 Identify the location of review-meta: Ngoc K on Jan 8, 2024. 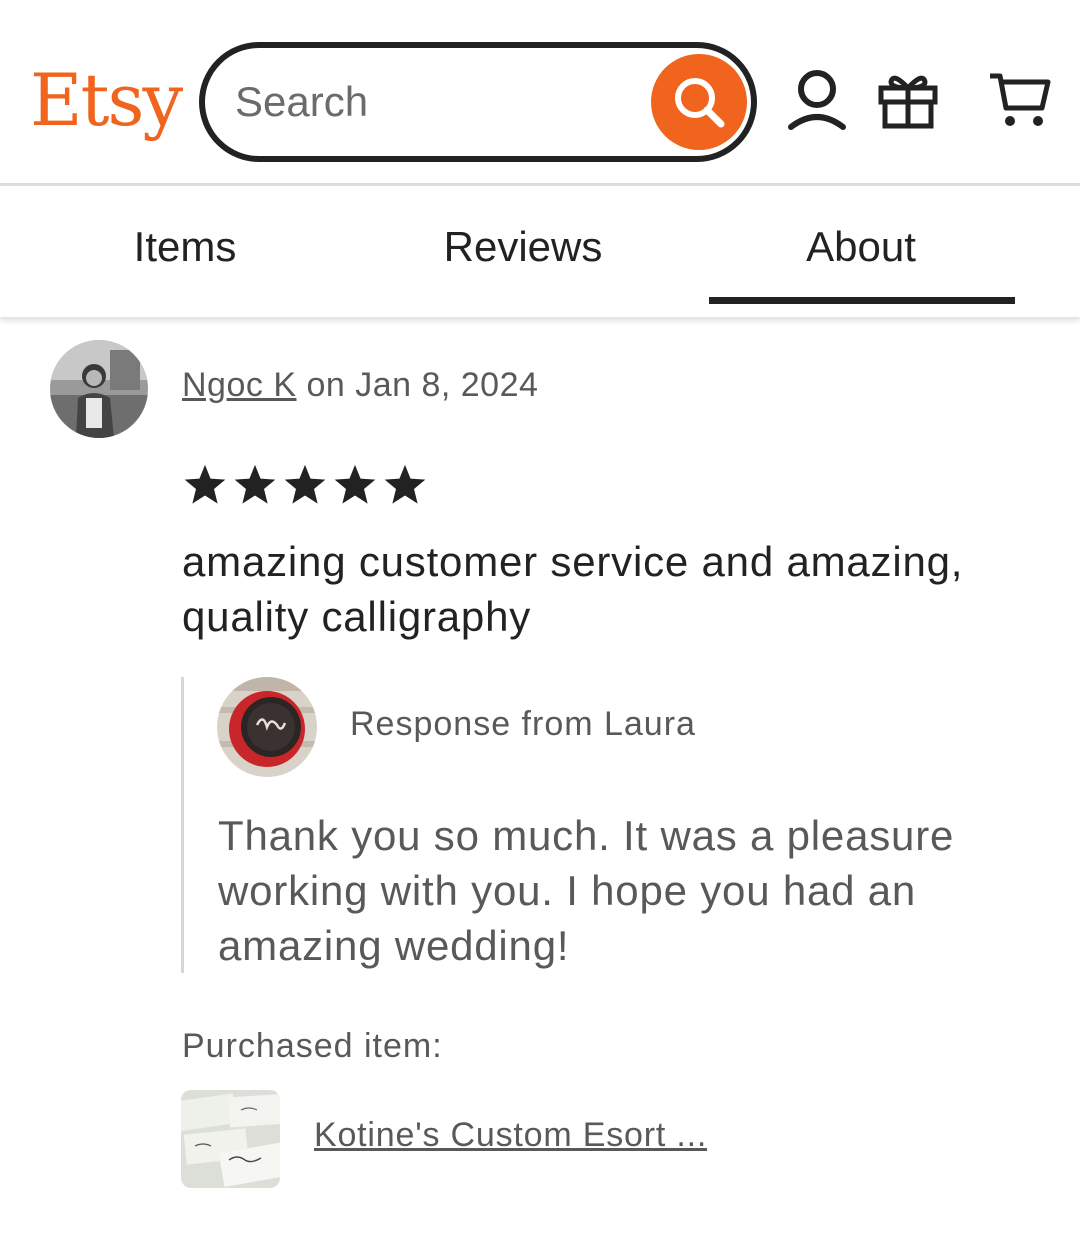
(360, 385).